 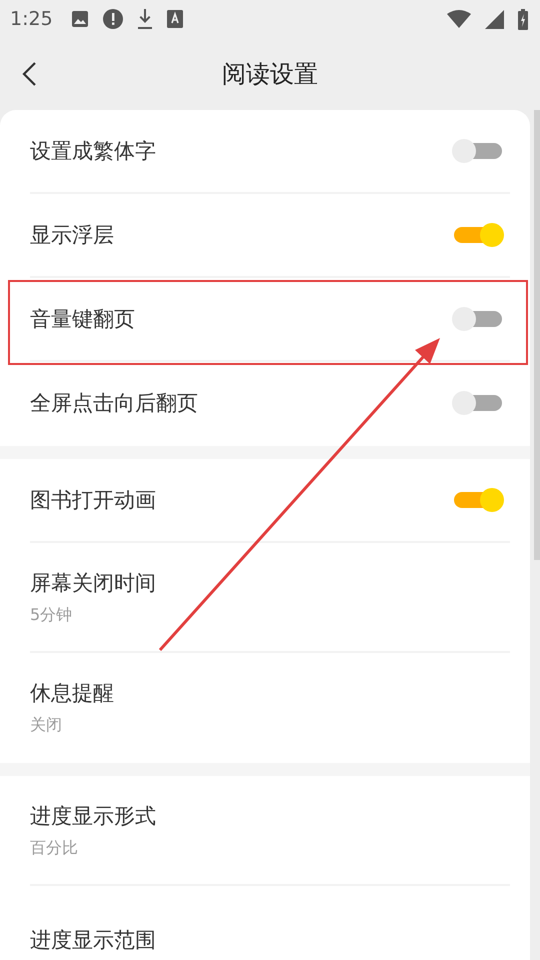 What do you see at coordinates (112, 19) in the screenshot?
I see `alert-icon` at bounding box center [112, 19].